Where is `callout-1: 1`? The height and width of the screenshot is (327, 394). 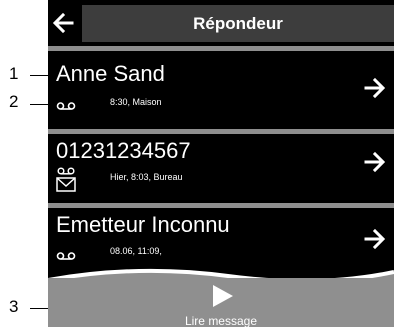 callout-1: 1 is located at coordinates (14, 73).